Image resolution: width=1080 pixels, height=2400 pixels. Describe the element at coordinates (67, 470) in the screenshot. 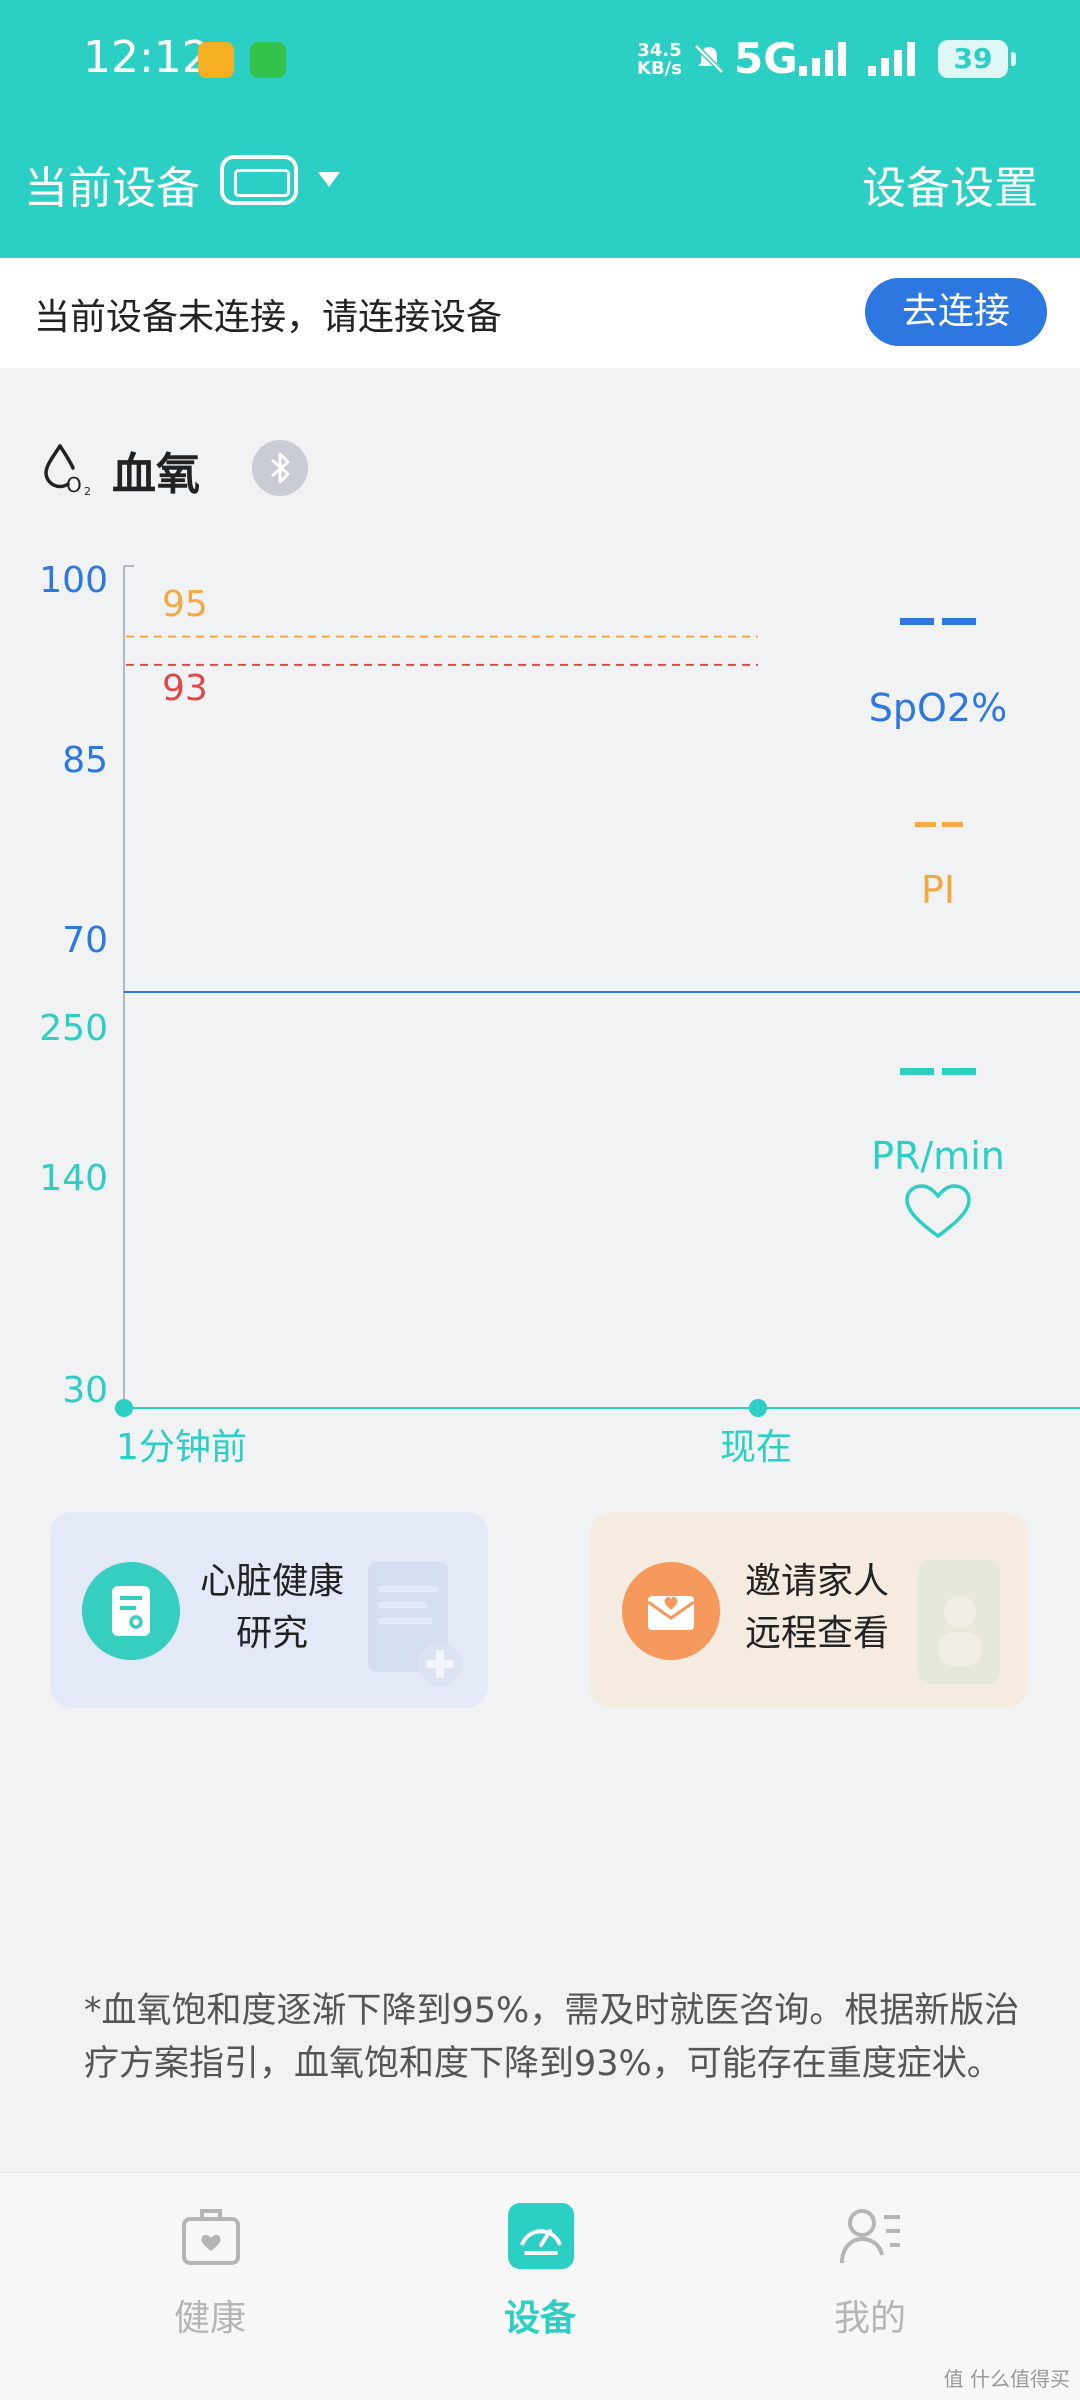

I see `oxygen-drop-icon: O 2` at that location.